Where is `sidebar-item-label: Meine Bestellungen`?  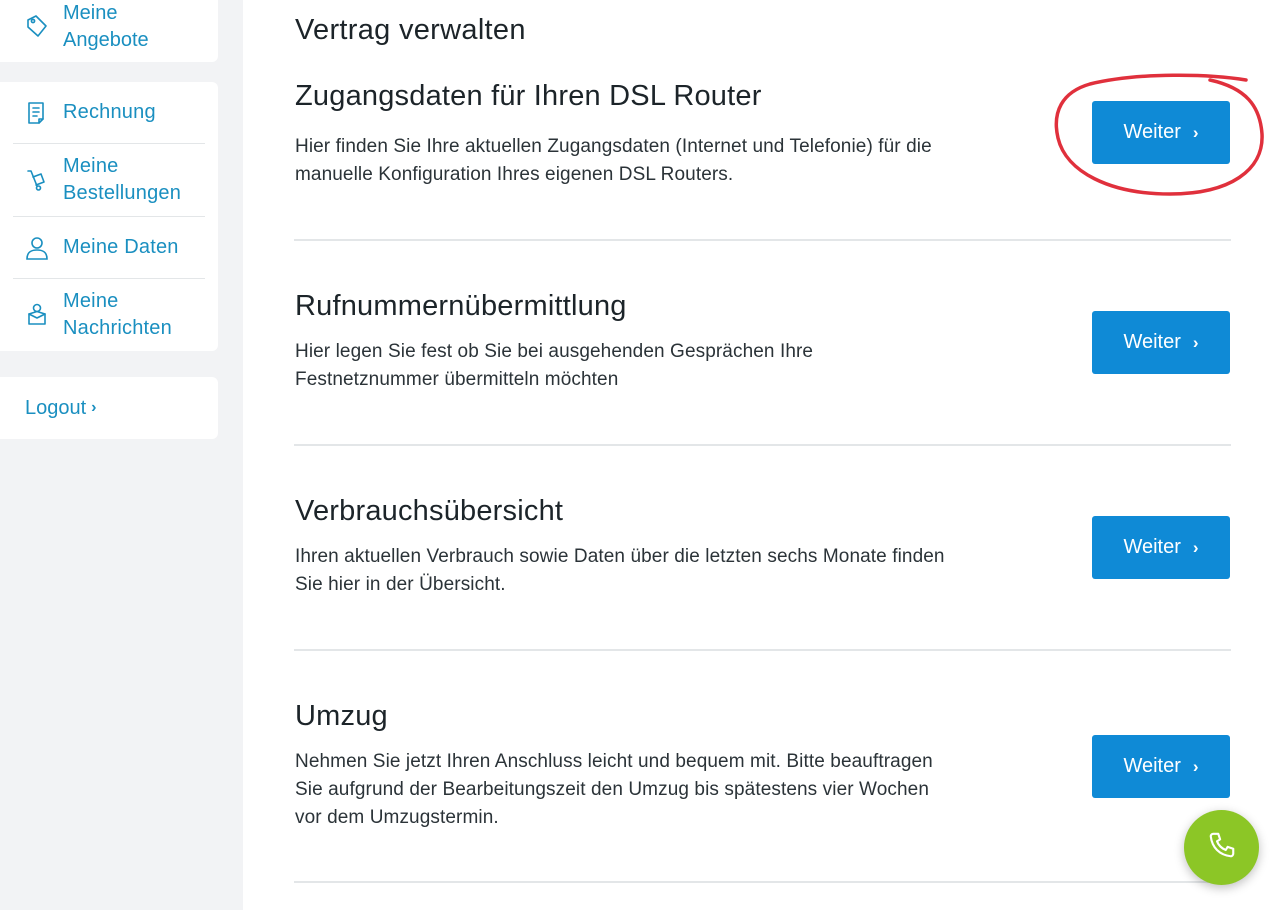 sidebar-item-label: Meine Bestellungen is located at coordinates (122, 179).